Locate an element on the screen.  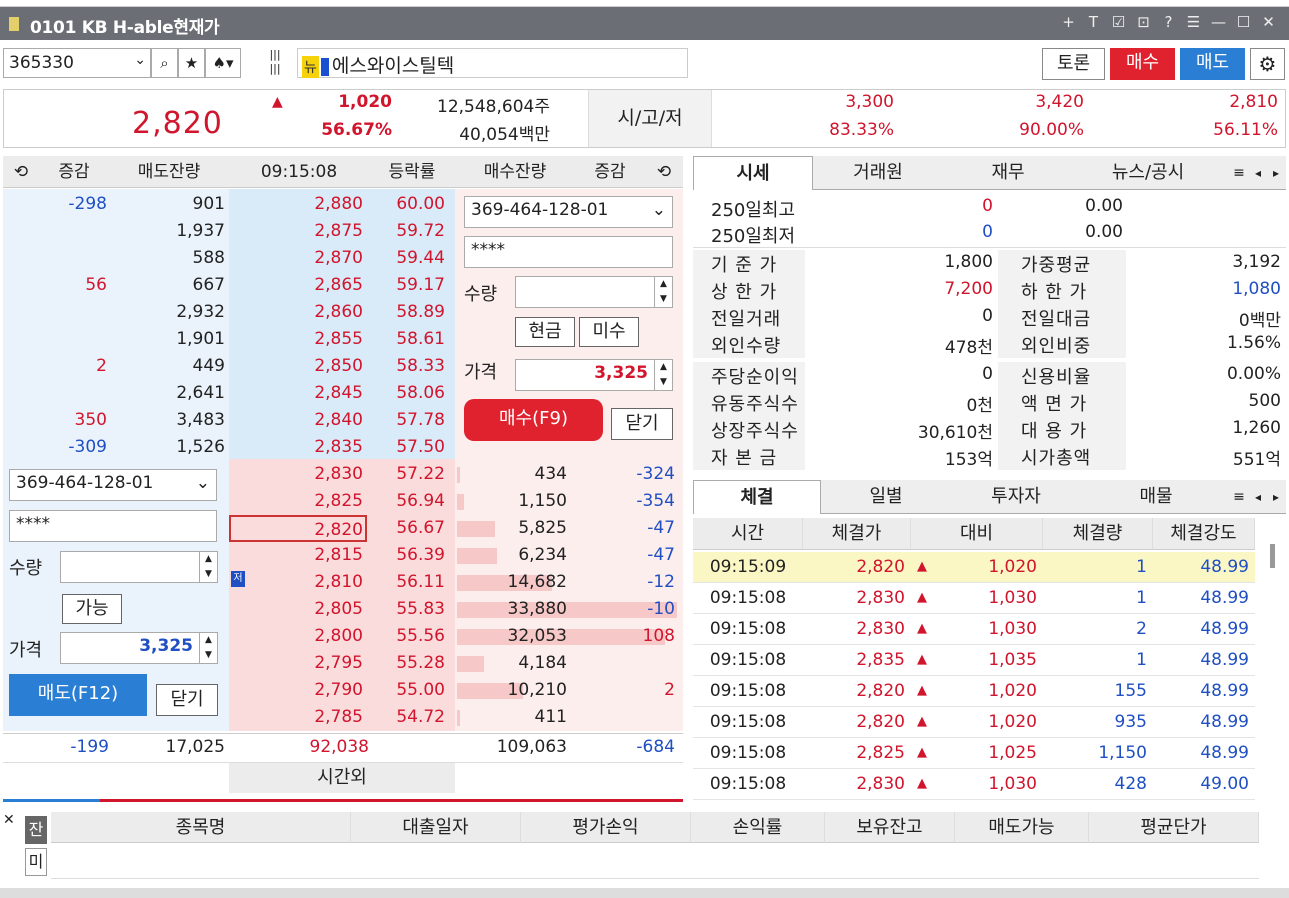
discuss-button: 토론 is located at coordinates (1073, 64).